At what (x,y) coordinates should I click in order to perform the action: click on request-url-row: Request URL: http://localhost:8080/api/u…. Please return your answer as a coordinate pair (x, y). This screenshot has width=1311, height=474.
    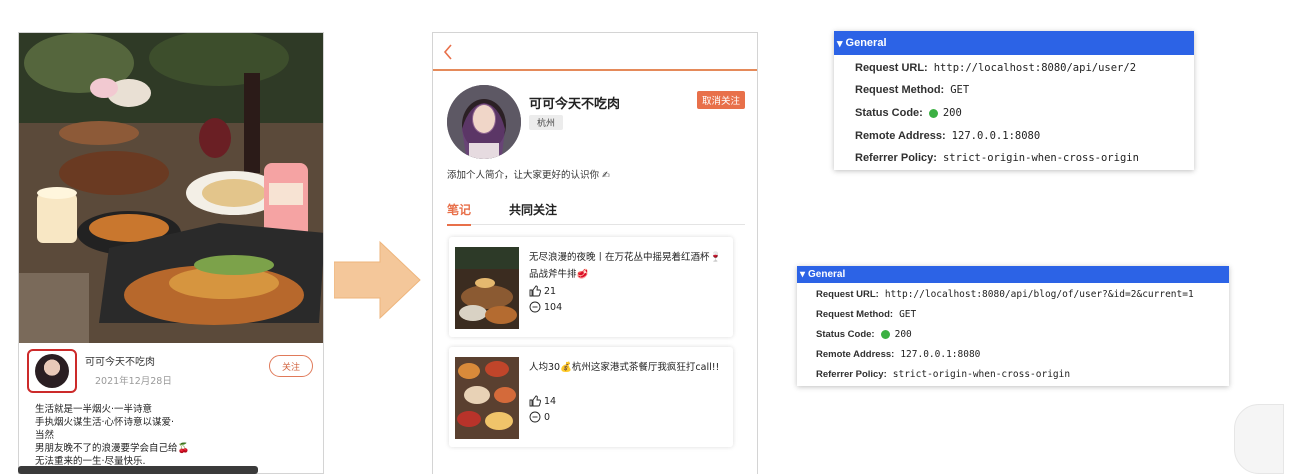
    Looking at the image, I should click on (995, 68).